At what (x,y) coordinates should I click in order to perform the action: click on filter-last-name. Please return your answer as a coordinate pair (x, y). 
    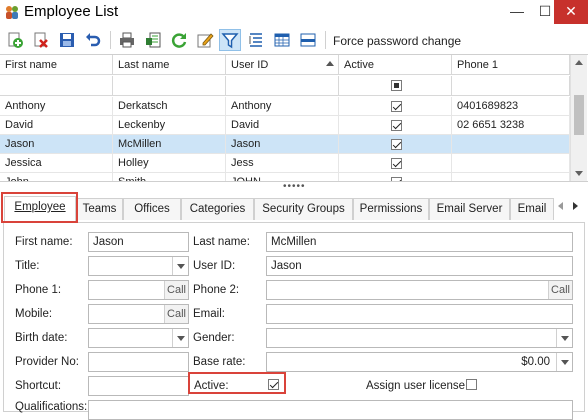
    Looking at the image, I should click on (169, 86).